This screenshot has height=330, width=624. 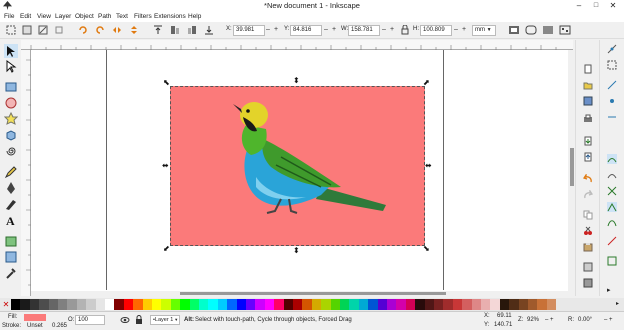 I want to click on spray-tool-icon, so click(x=11, y=241).